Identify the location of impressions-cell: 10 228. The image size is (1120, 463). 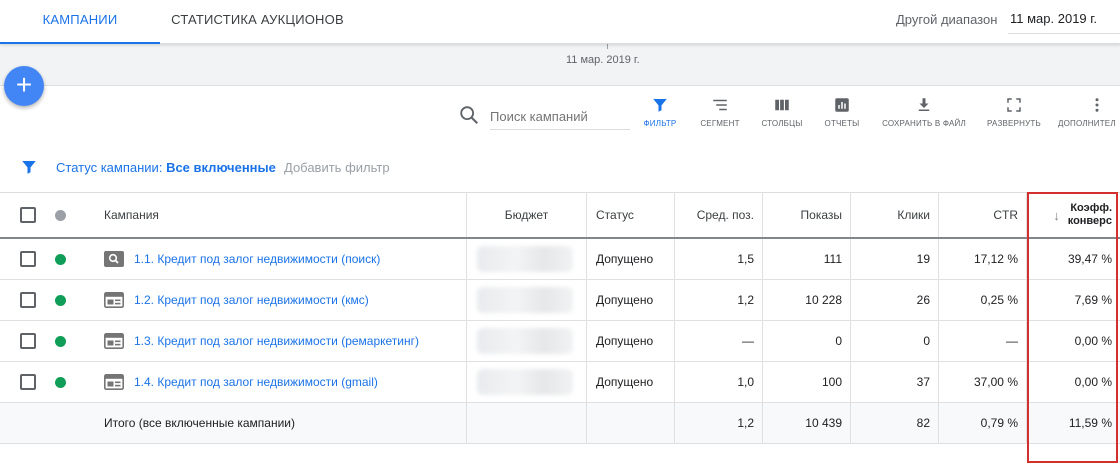
(806, 300).